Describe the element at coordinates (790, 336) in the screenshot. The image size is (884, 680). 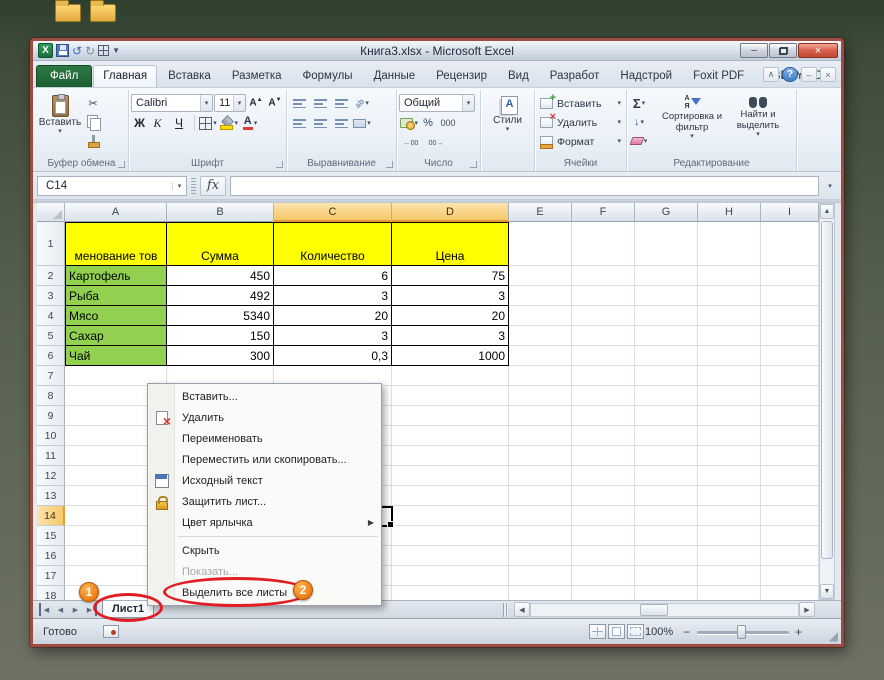
I see `cell-I5` at that location.